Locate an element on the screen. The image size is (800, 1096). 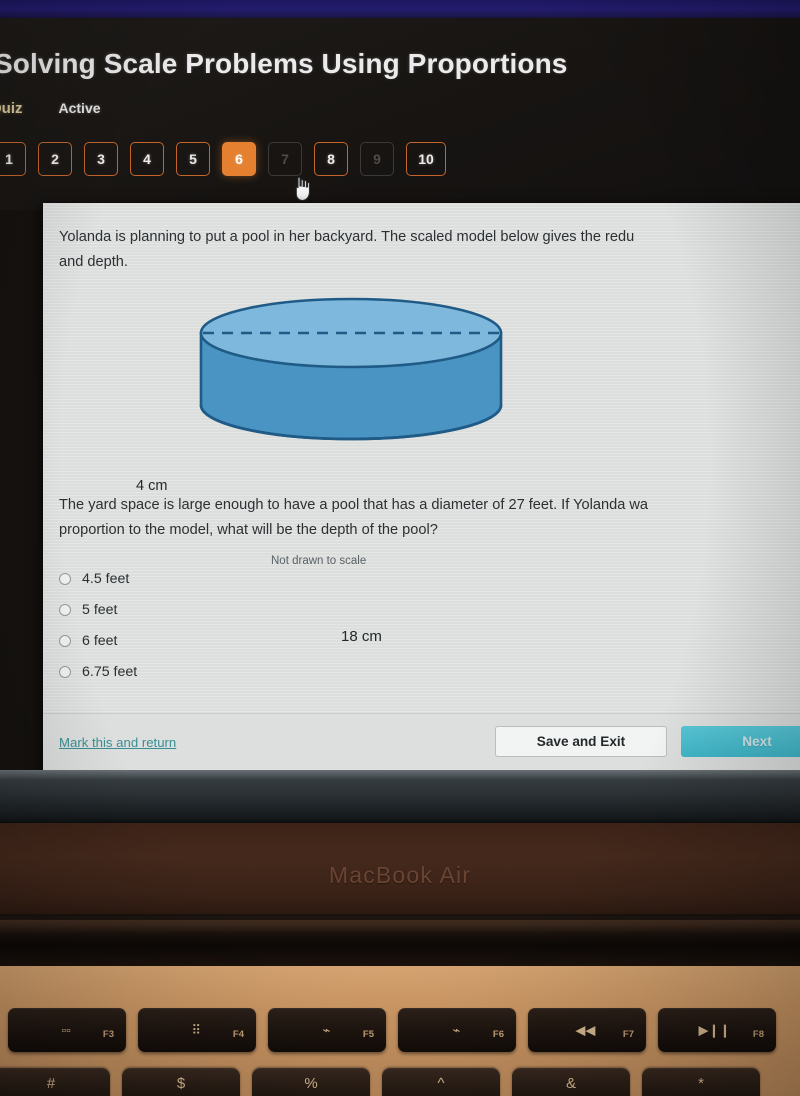
save-and-exit-button: Save and Exit is located at coordinates (581, 741).